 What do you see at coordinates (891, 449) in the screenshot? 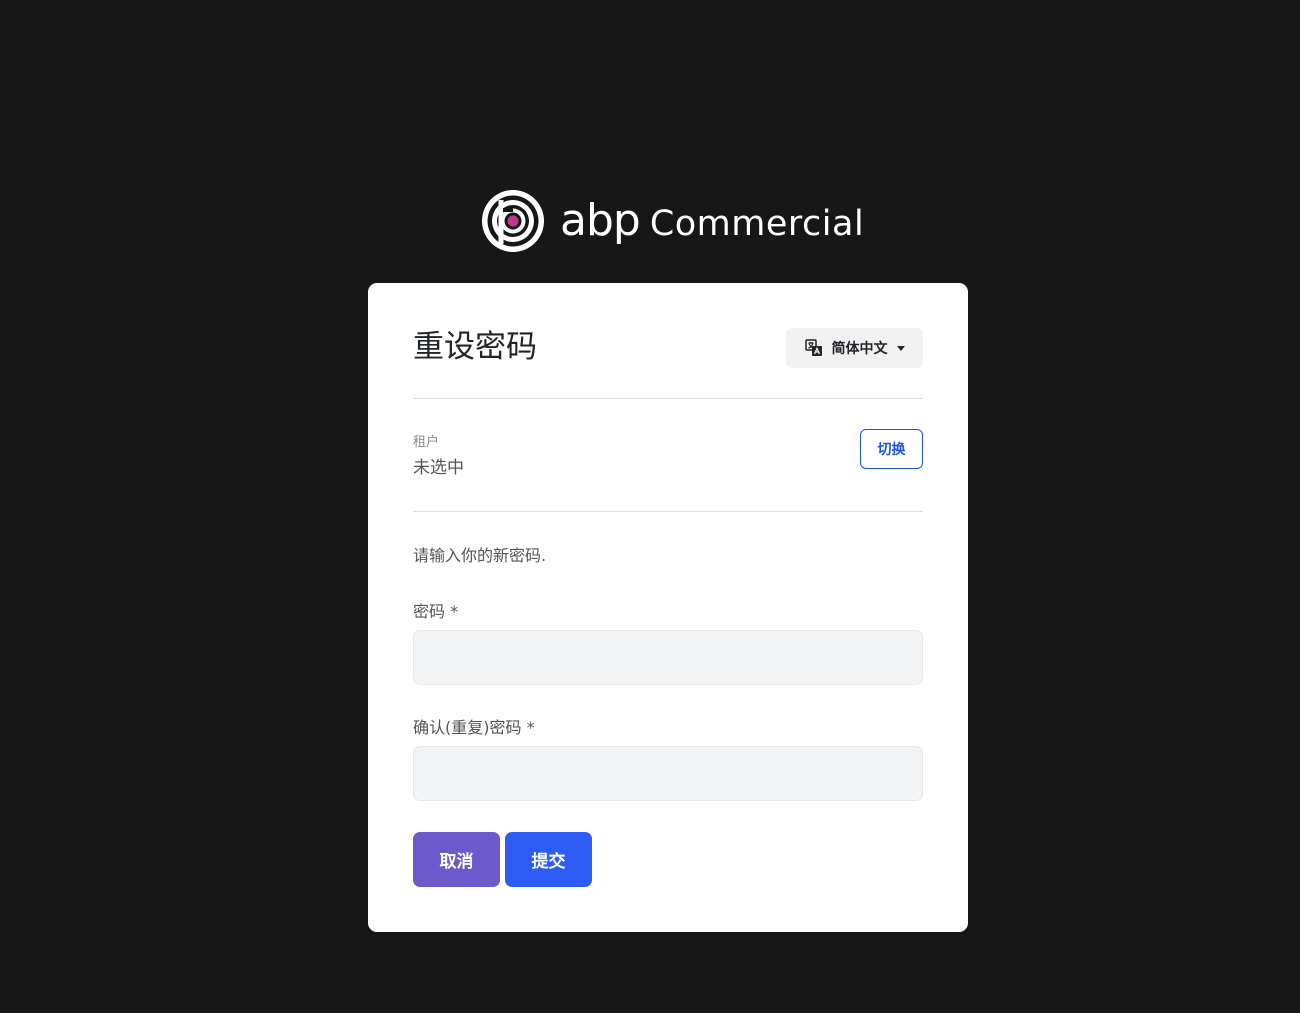
I see `switch-tenant-button: 切换` at bounding box center [891, 449].